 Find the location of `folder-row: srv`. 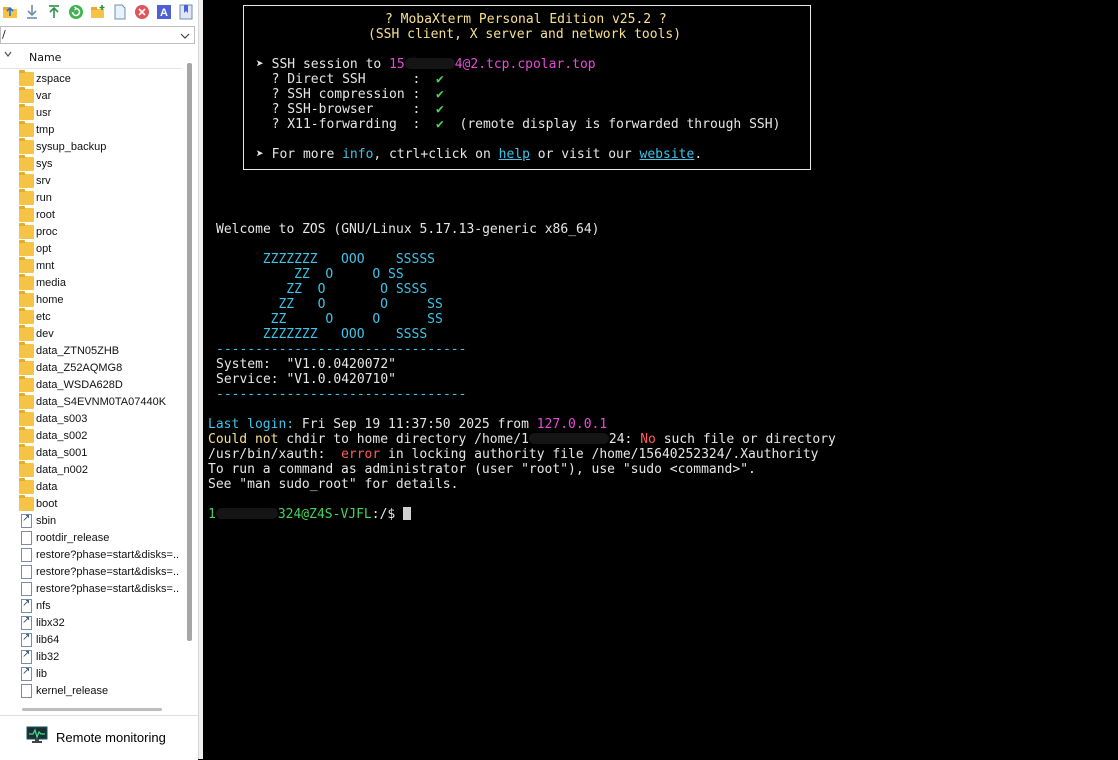

folder-row: srv is located at coordinates (90, 181).